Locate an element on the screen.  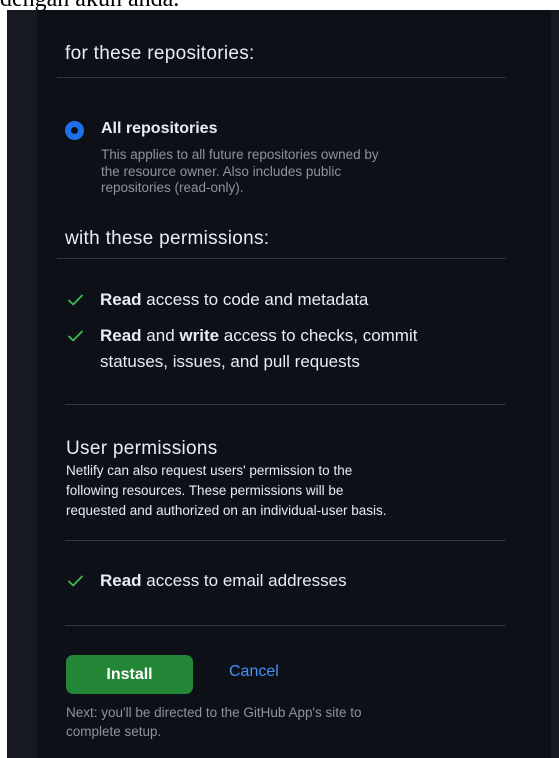
permission-item: Read access to code and metadata is located at coordinates (234, 299).